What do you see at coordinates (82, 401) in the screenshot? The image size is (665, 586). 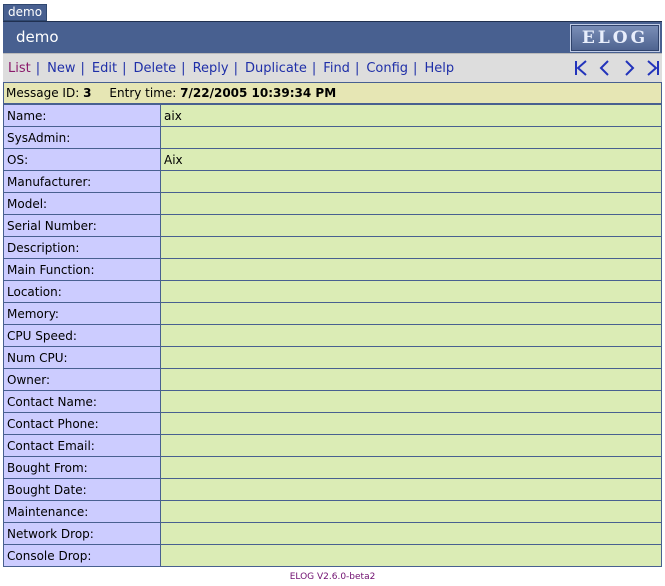 I see `attribute-label: Contact Name:` at bounding box center [82, 401].